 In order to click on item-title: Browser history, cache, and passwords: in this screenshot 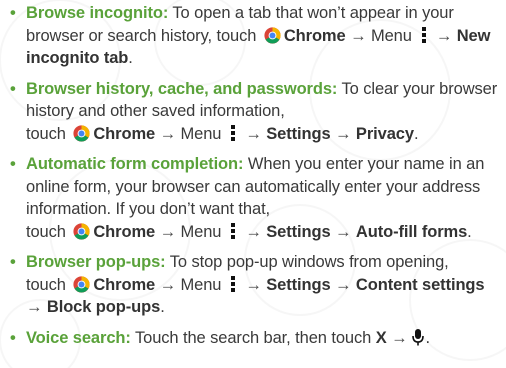, I will do `click(182, 88)`.